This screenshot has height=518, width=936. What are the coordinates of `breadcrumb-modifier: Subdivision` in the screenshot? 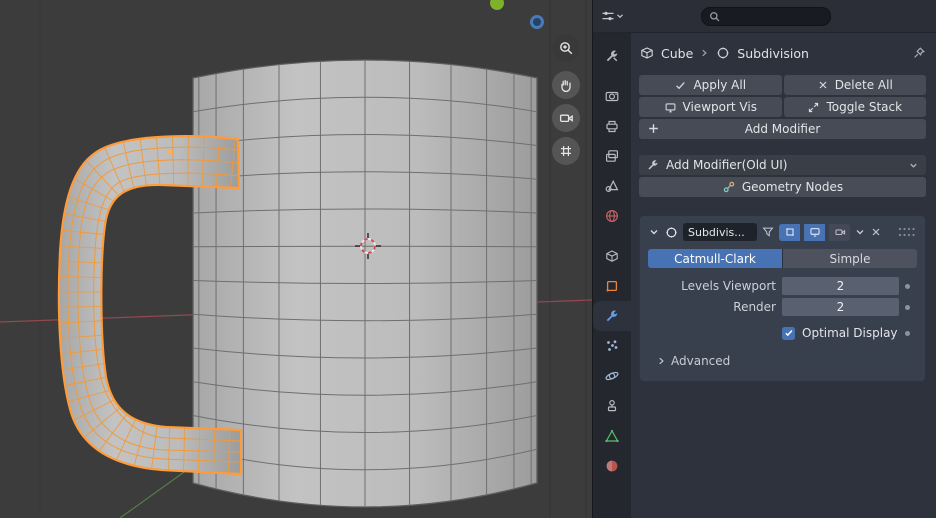 It's located at (773, 53).